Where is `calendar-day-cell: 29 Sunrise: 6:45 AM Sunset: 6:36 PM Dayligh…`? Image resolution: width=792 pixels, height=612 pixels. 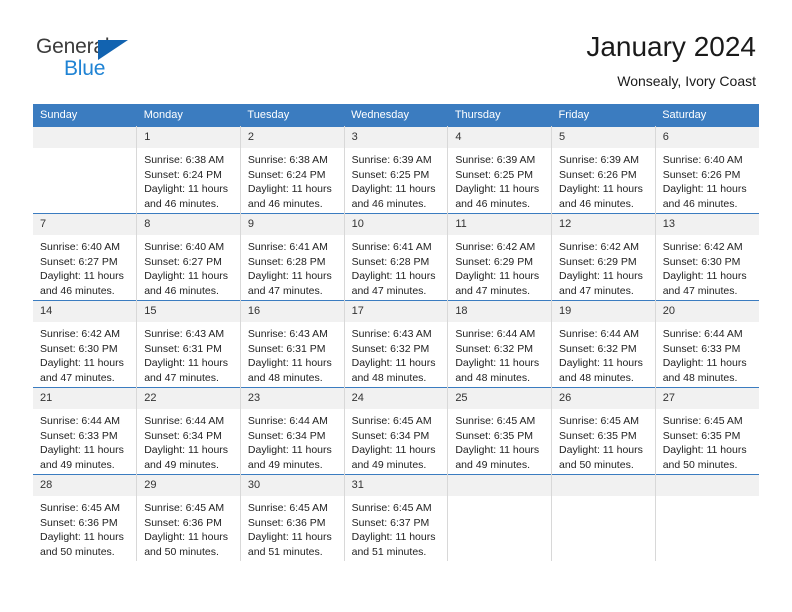 calendar-day-cell: 29 Sunrise: 6:45 AM Sunset: 6:36 PM Dayligh… is located at coordinates (188, 517).